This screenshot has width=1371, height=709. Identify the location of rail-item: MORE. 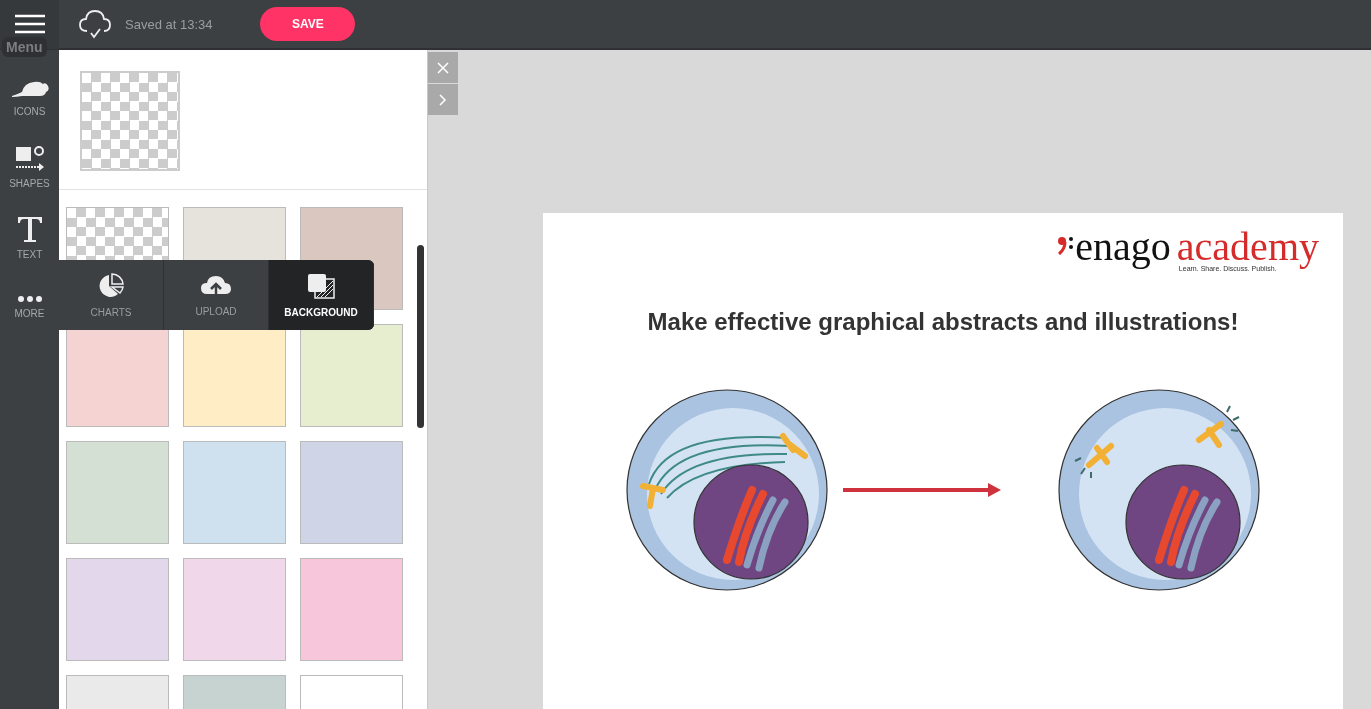
(29, 313).